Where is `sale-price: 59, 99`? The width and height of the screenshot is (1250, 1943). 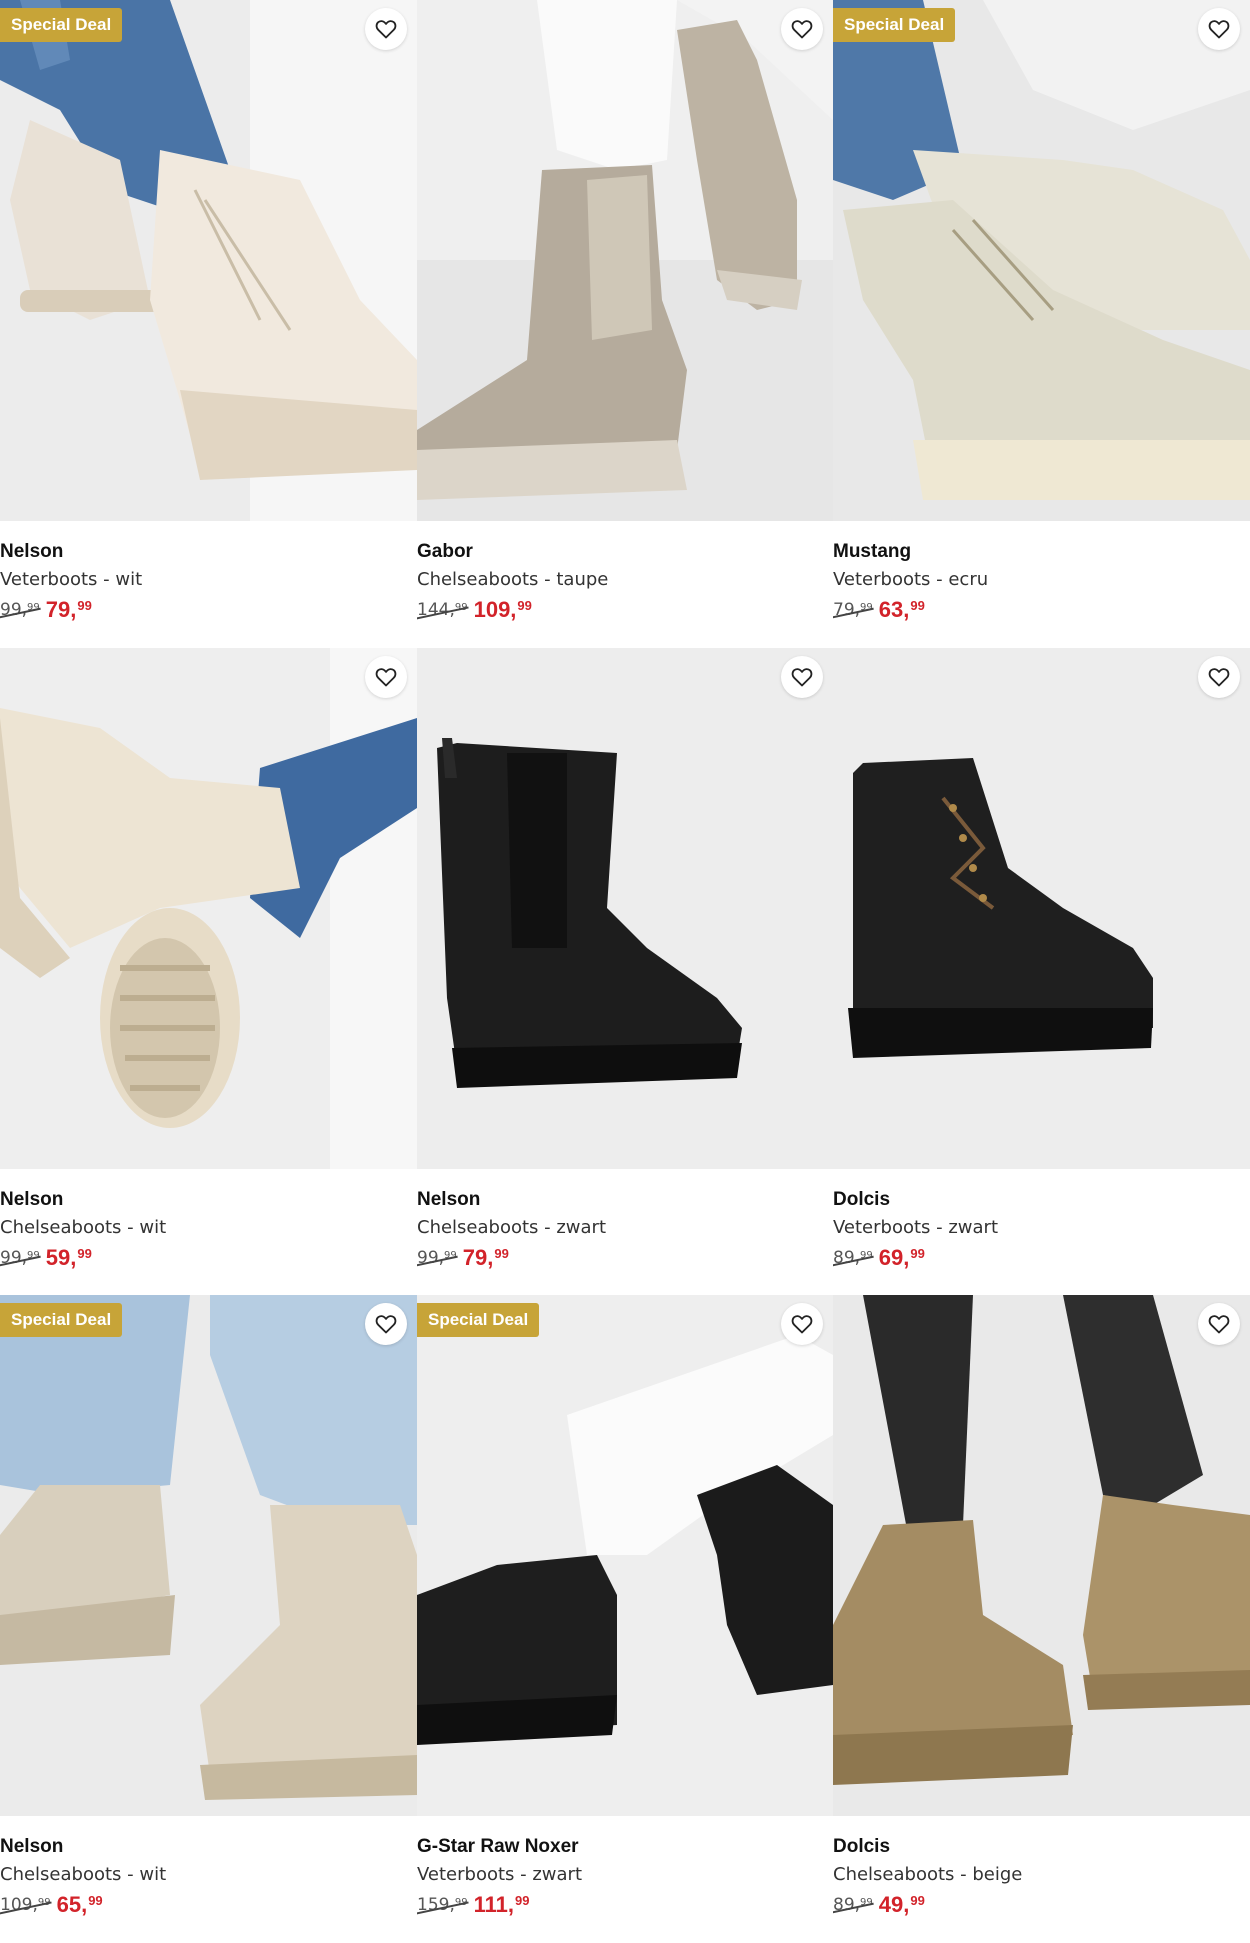 sale-price: 59, 99 is located at coordinates (68, 1257).